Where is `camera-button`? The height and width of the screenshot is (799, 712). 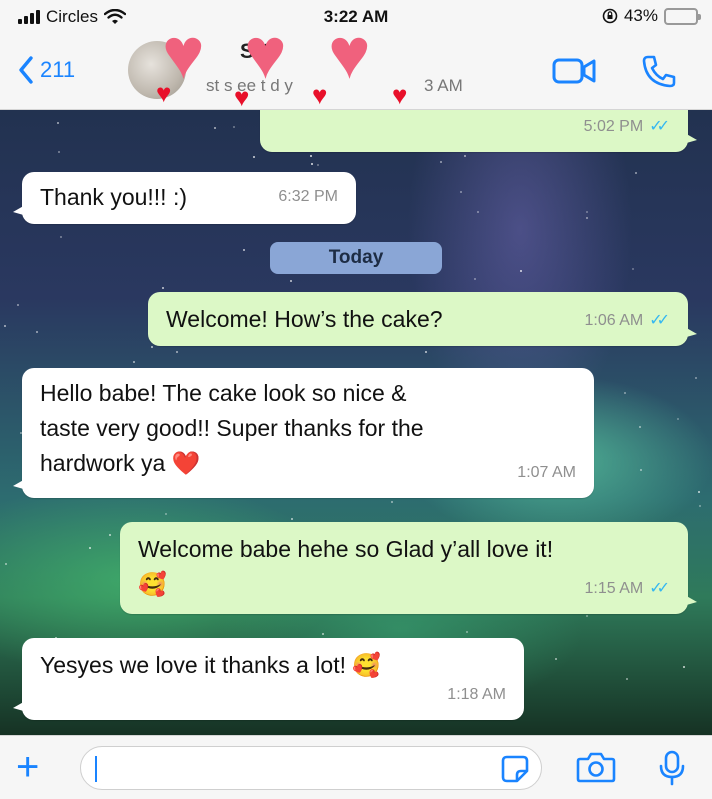
camera-button is located at coordinates (596, 768).